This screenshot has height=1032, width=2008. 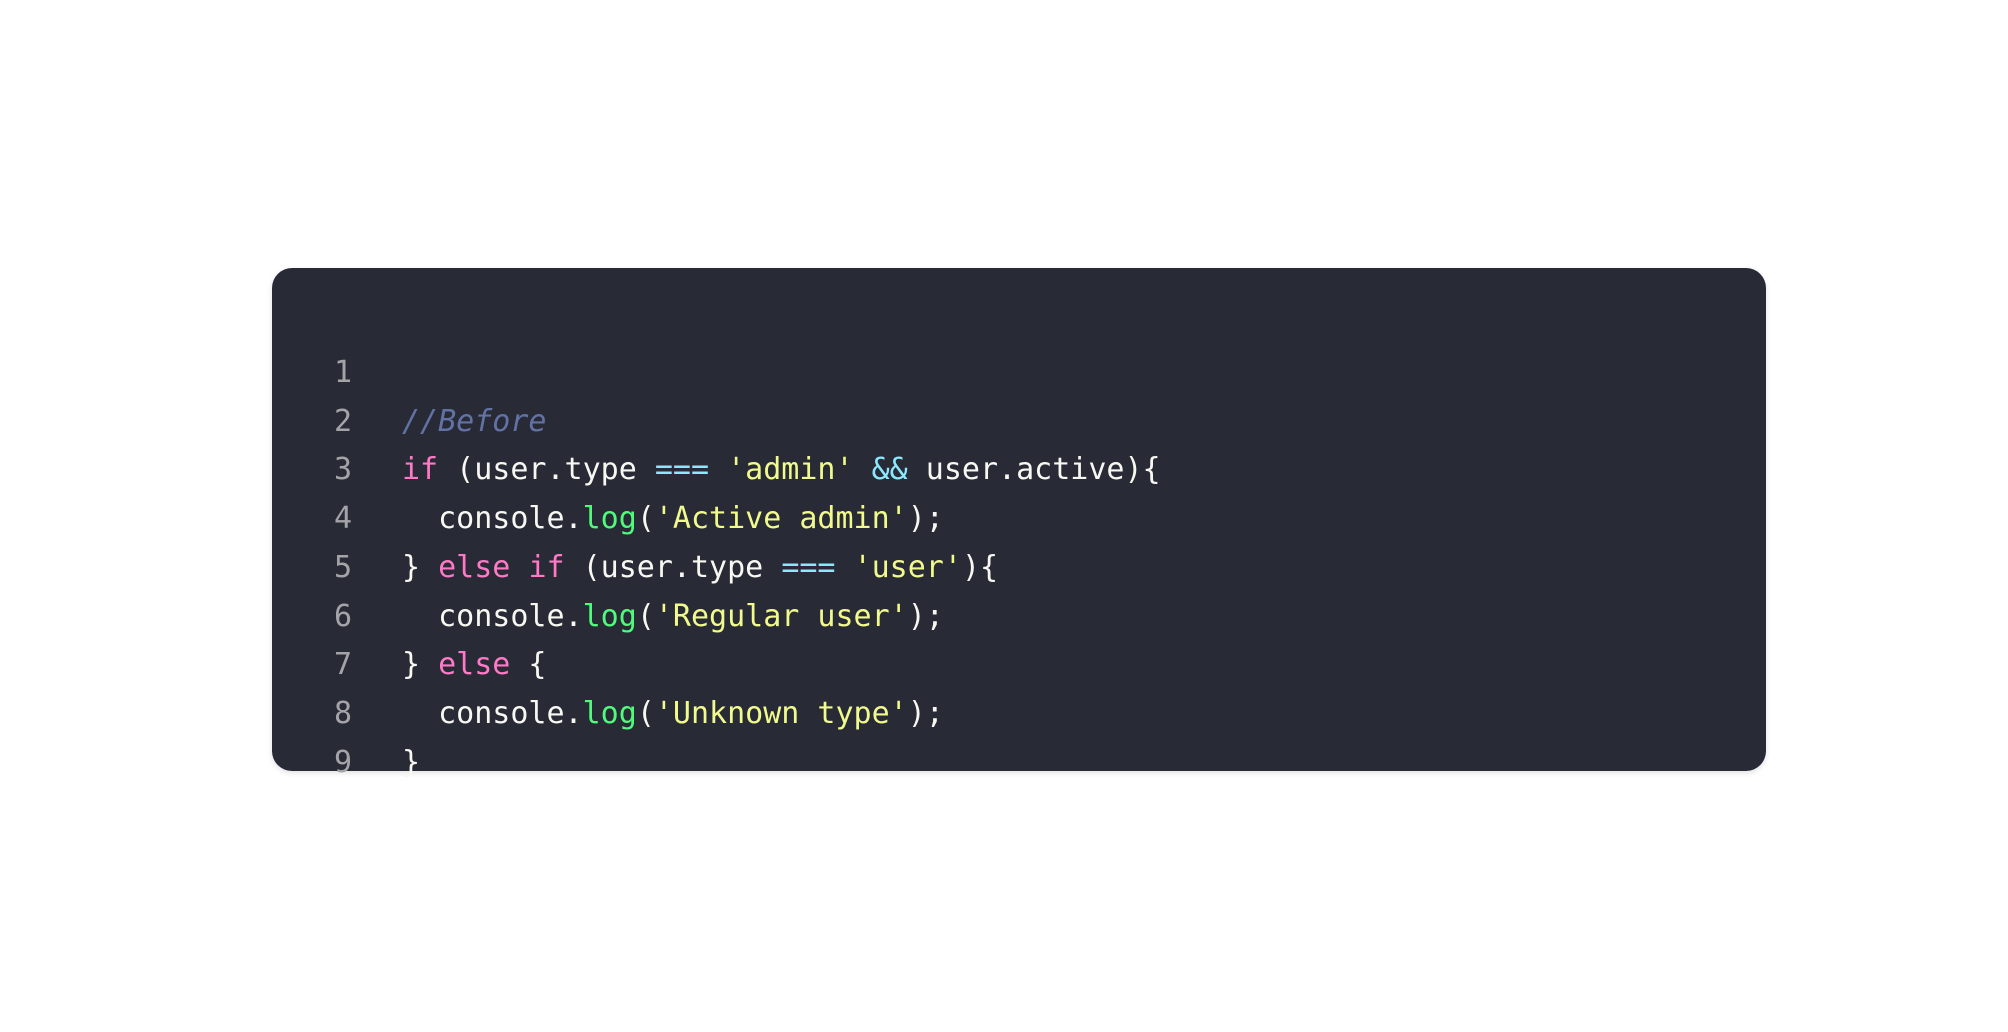 I want to click on line-code: }, so click(x=411, y=763).